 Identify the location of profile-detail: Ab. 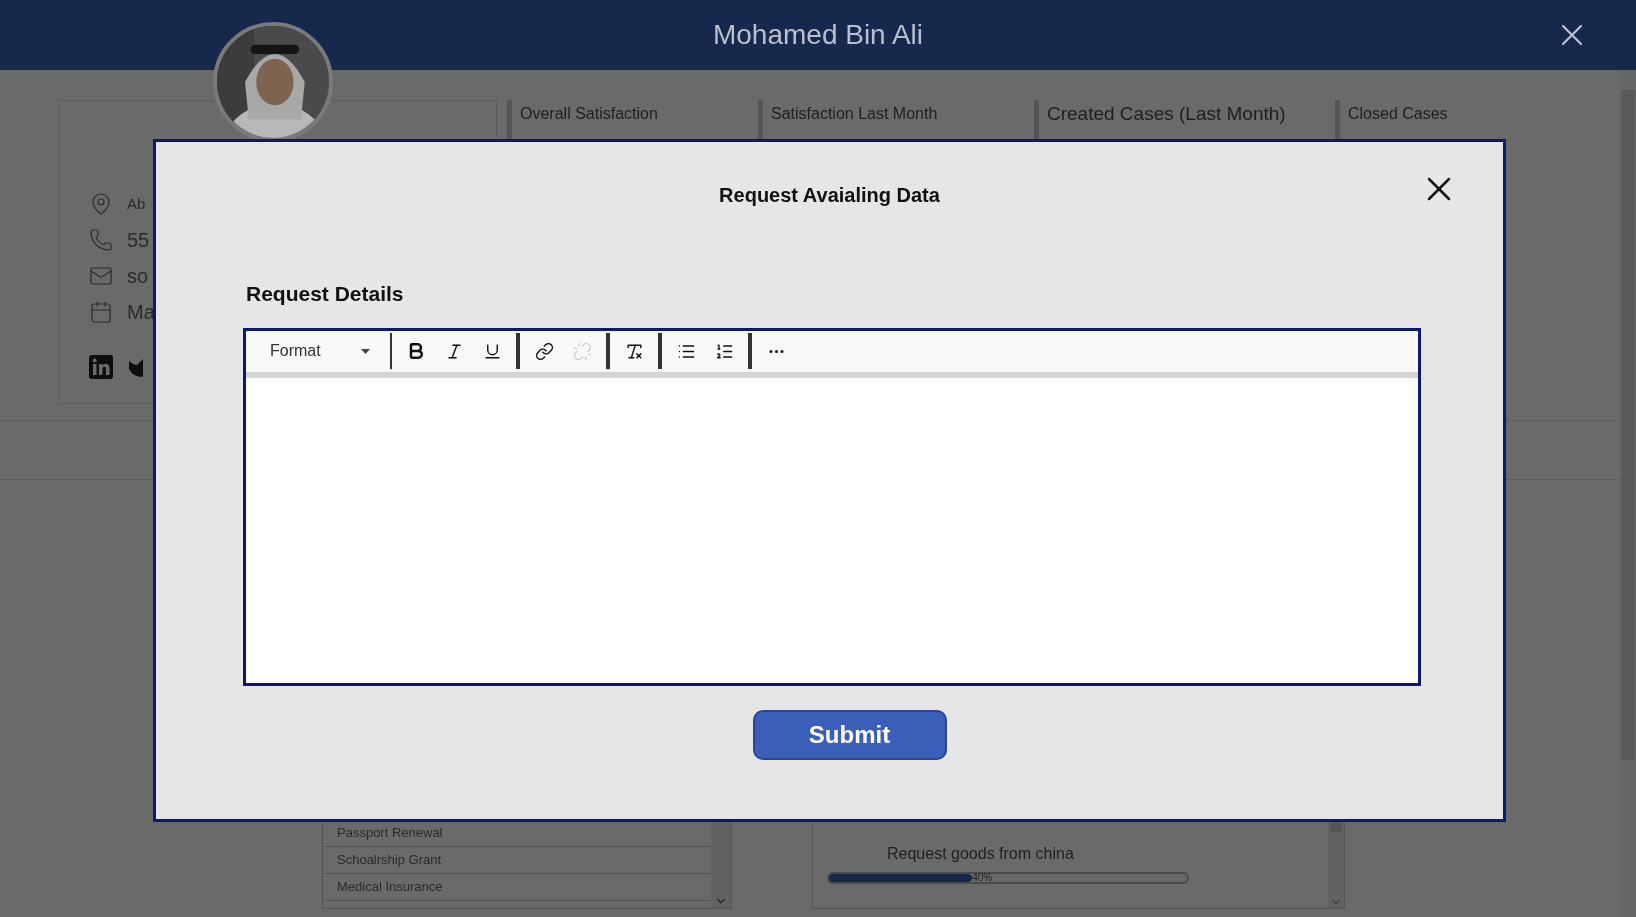
(136, 203).